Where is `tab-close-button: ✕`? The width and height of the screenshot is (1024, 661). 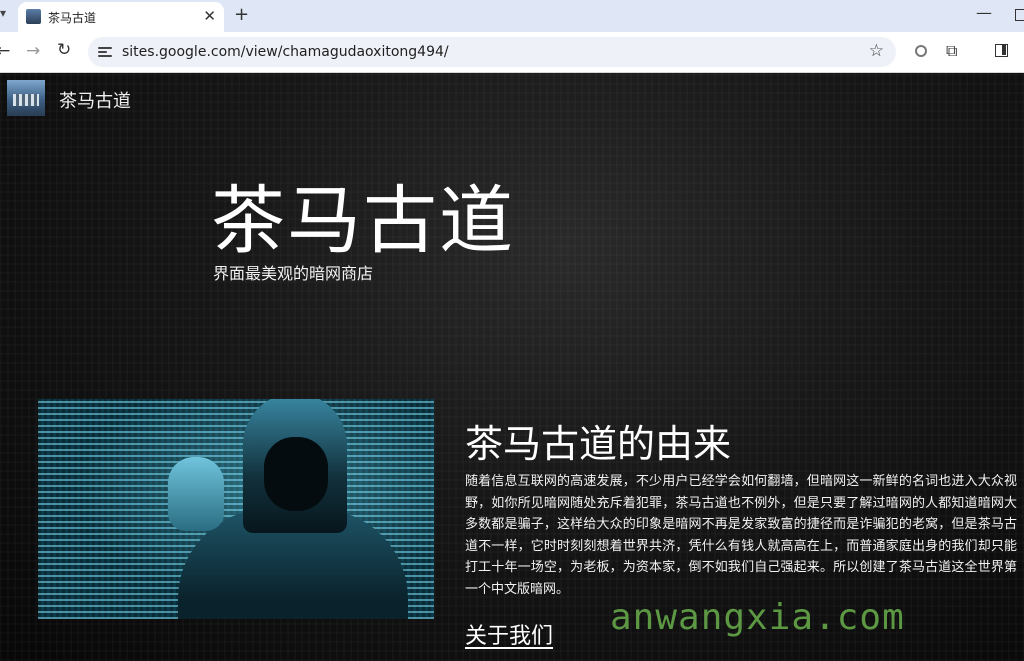
tab-close-button: ✕ is located at coordinates (209, 16).